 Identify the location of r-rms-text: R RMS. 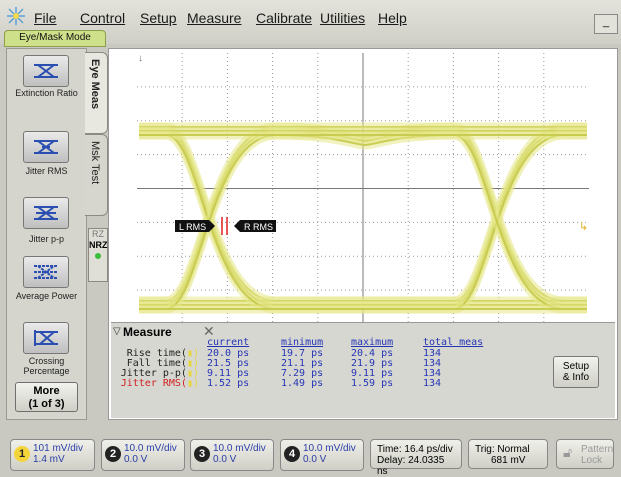
(258, 227).